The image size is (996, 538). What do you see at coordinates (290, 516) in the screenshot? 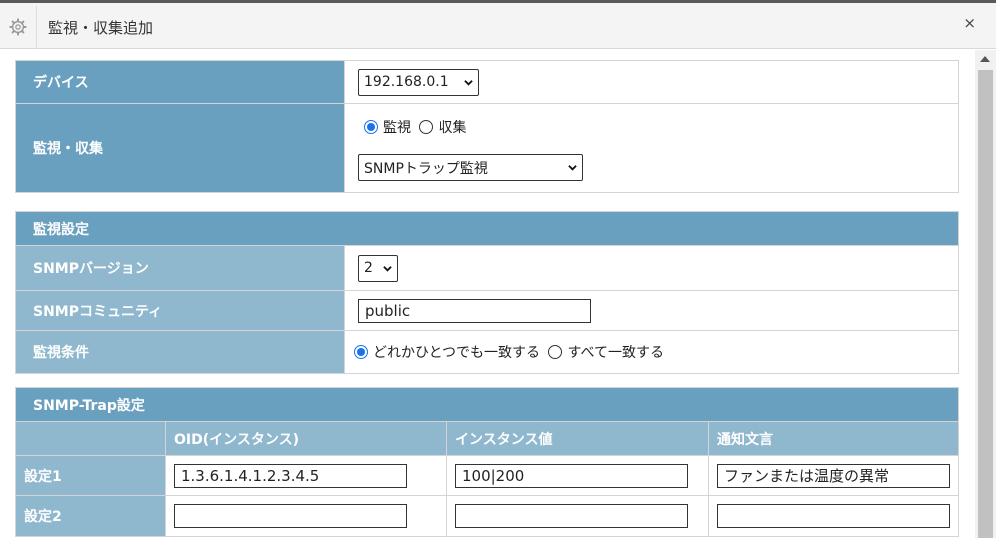
I see `oid-input` at bounding box center [290, 516].